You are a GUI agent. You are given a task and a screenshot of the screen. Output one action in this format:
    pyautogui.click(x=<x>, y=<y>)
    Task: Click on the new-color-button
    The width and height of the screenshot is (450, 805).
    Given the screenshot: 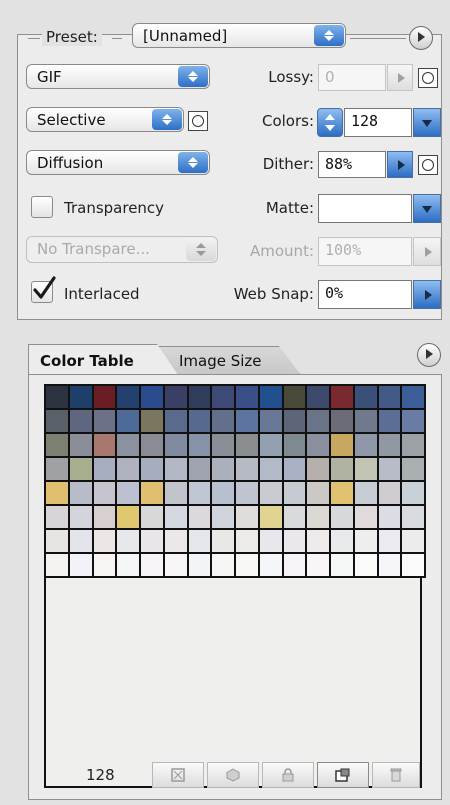 What is the action you would take?
    pyautogui.click(x=343, y=775)
    